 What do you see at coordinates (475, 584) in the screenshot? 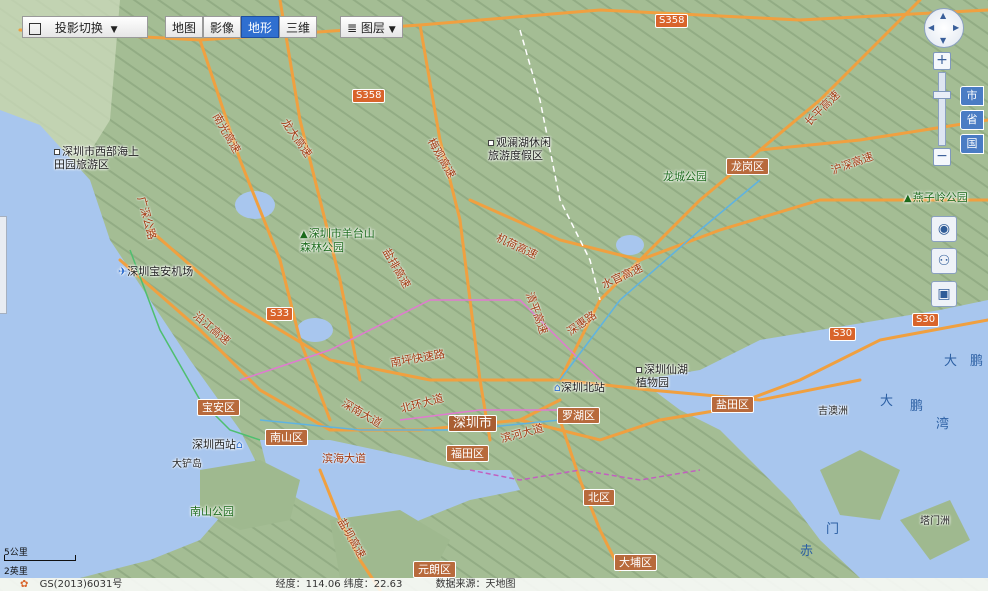
I see `data-source: 数据来源：天地图` at bounding box center [475, 584].